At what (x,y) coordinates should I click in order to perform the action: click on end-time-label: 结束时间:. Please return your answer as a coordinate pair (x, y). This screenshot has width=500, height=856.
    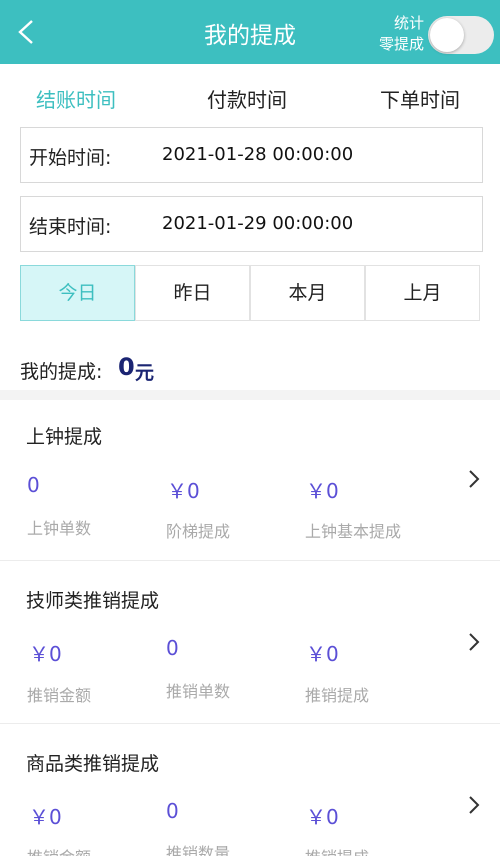
    Looking at the image, I should click on (70, 227).